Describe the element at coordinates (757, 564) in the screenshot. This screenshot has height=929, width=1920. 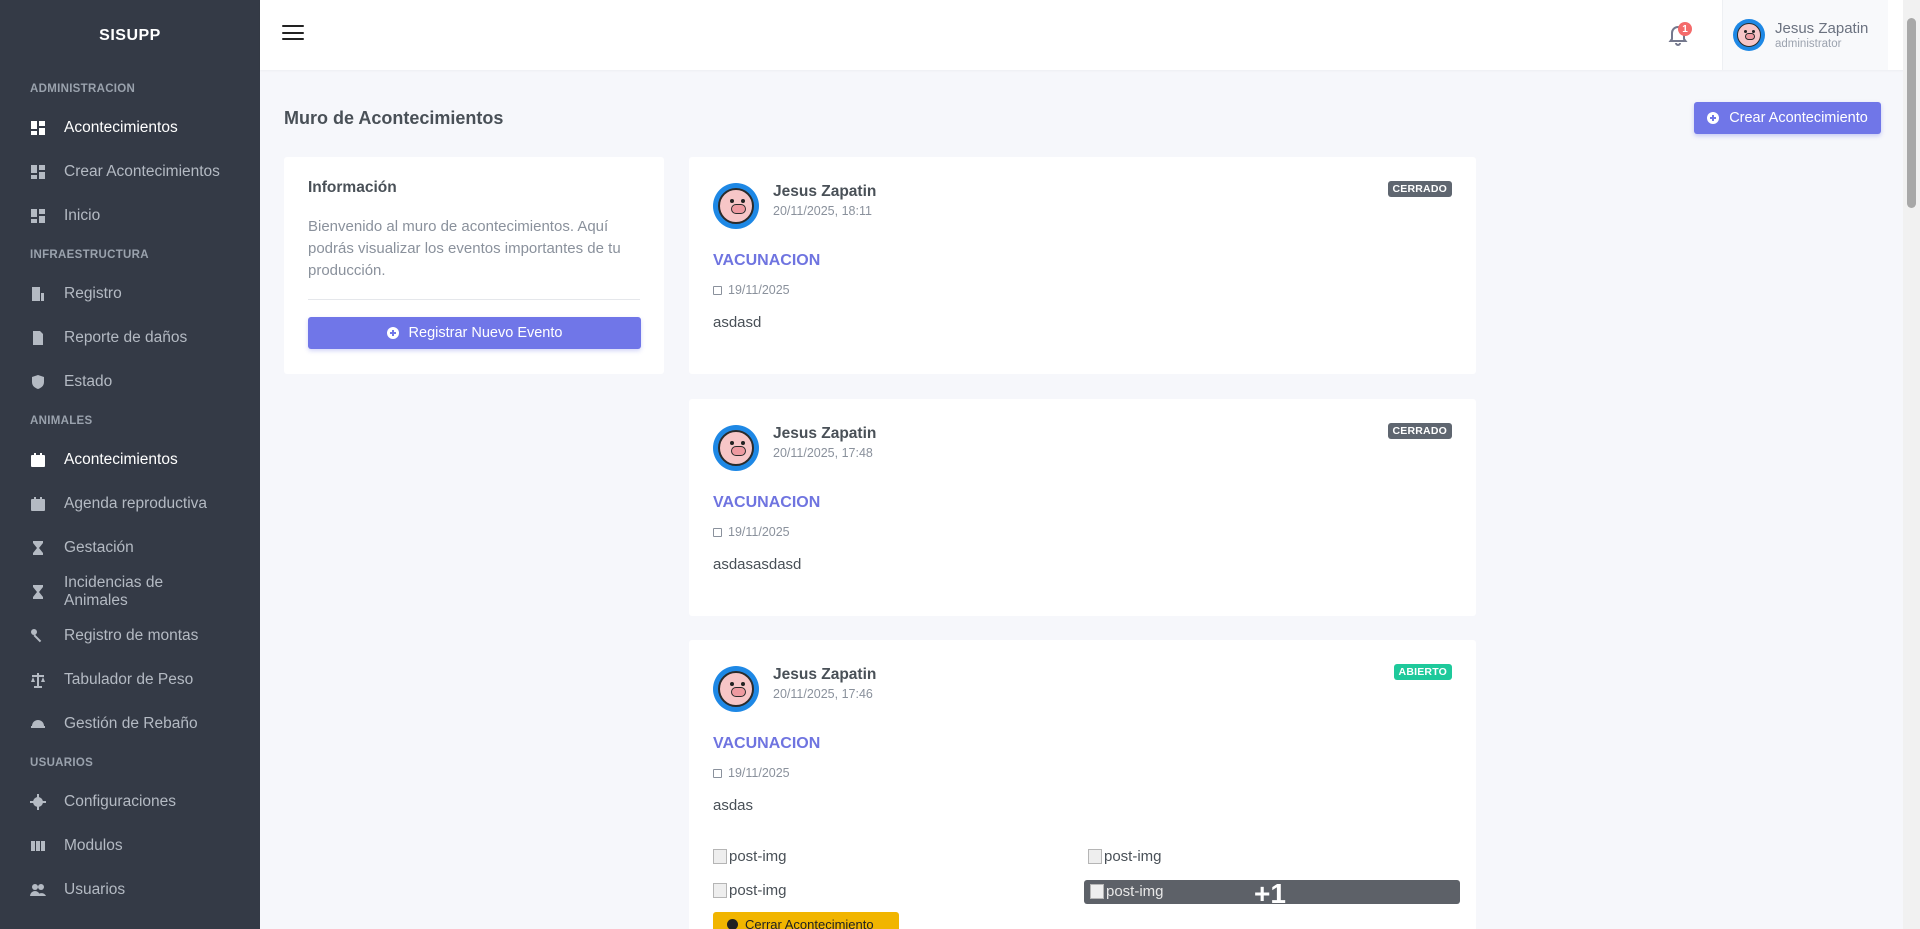
I see `post-description: asdasasdasd` at that location.